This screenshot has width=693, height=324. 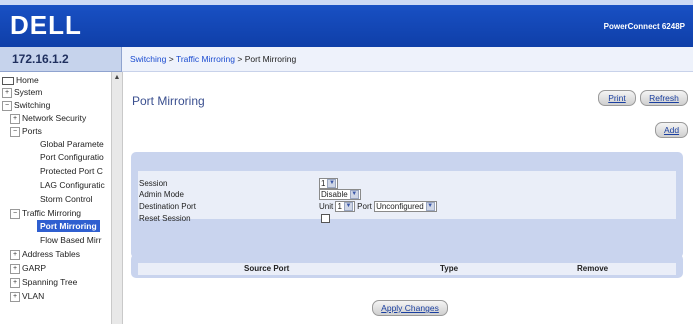 I want to click on column-header-source-port: Source Port, so click(x=267, y=268).